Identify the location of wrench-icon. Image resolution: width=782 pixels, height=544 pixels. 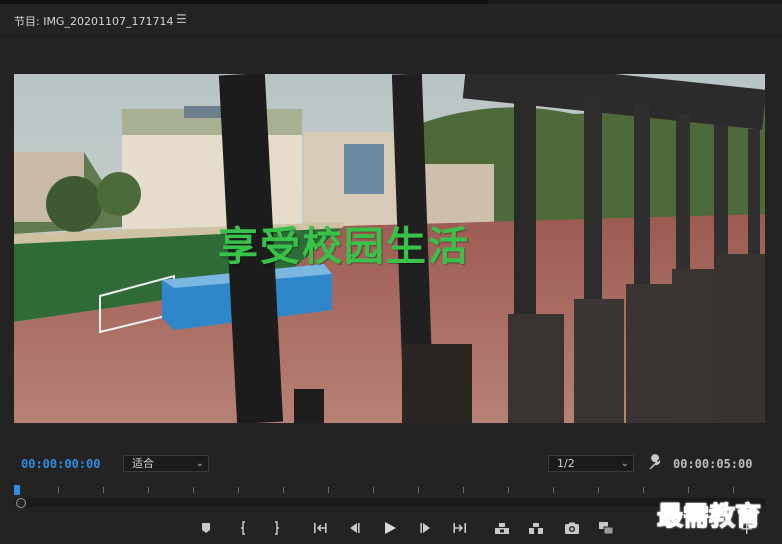
(655, 463).